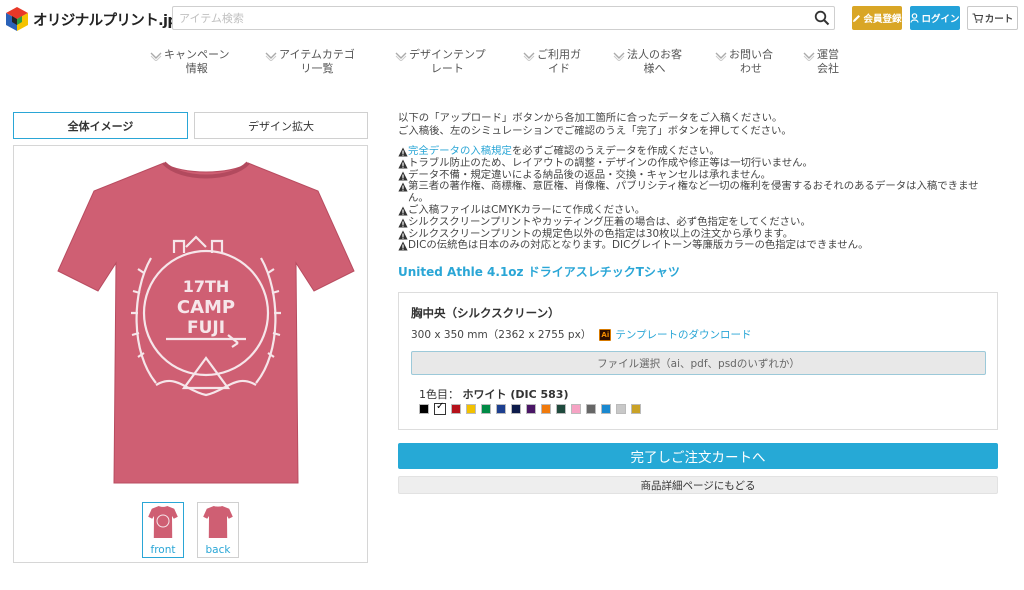  I want to click on nav-item-corporate: 法人のお客 様へ, so click(647, 62).